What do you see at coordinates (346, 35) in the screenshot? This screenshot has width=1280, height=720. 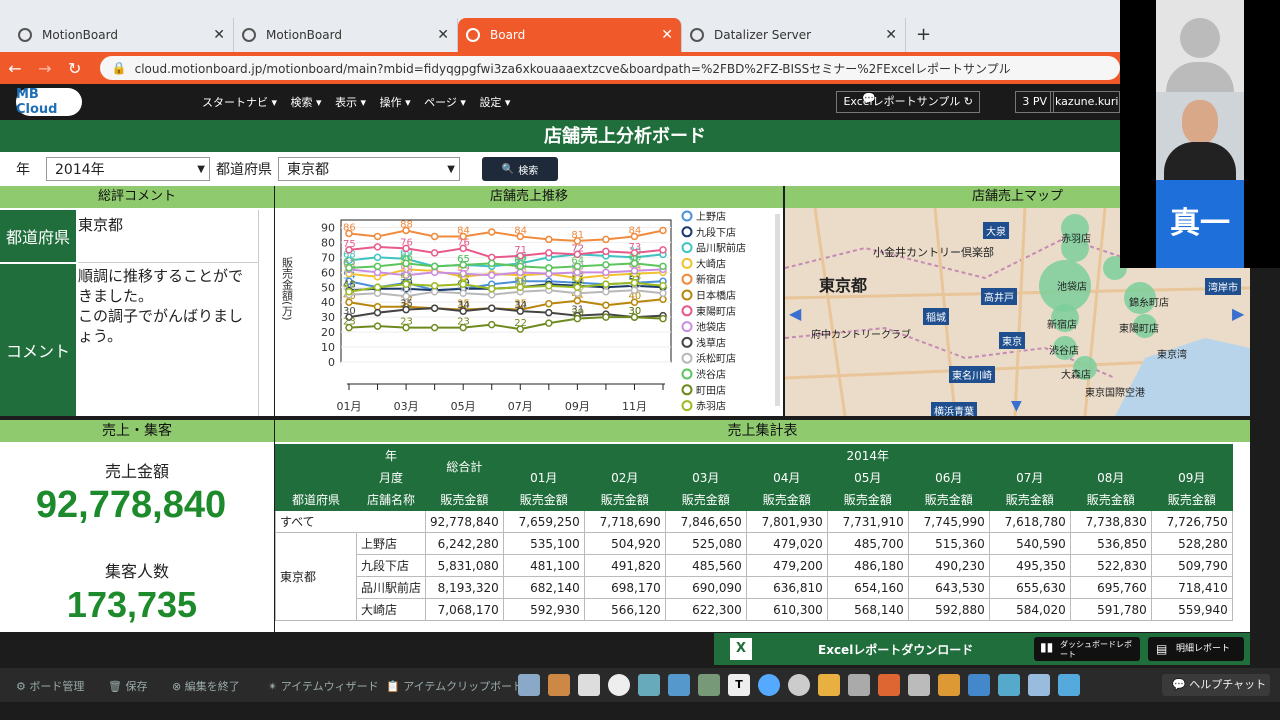 I see `browser-tab-2: MotionBoard ✕` at bounding box center [346, 35].